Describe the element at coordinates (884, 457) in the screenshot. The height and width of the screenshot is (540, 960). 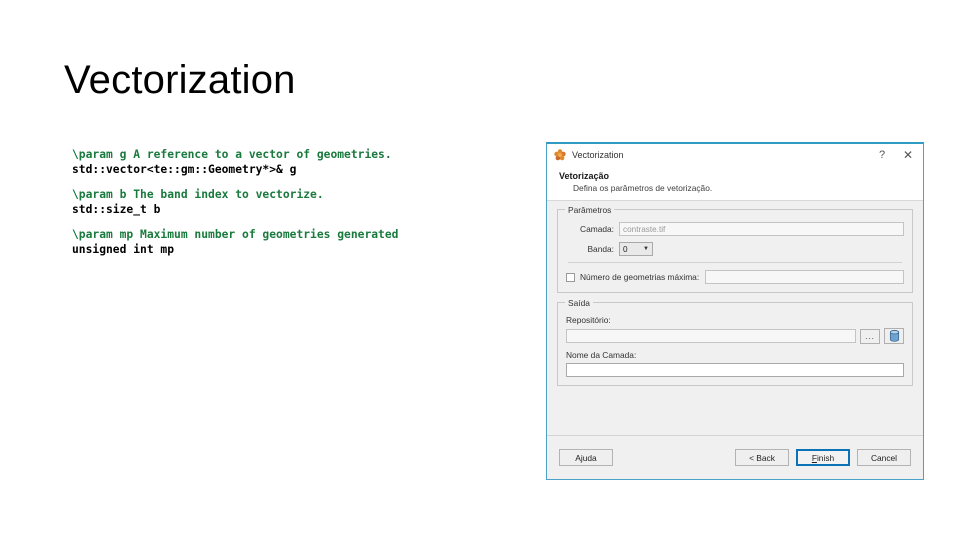
I see `cancel-button: Cancel` at that location.